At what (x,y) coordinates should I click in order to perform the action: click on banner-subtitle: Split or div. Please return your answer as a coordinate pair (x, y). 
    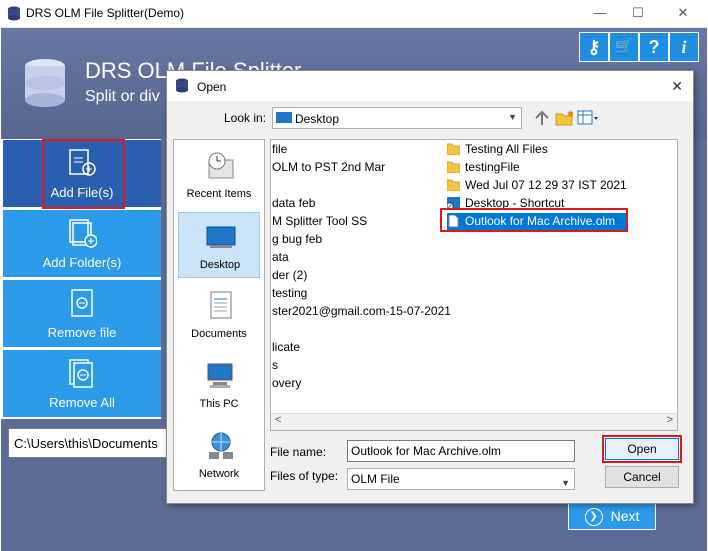
    Looking at the image, I should click on (122, 96).